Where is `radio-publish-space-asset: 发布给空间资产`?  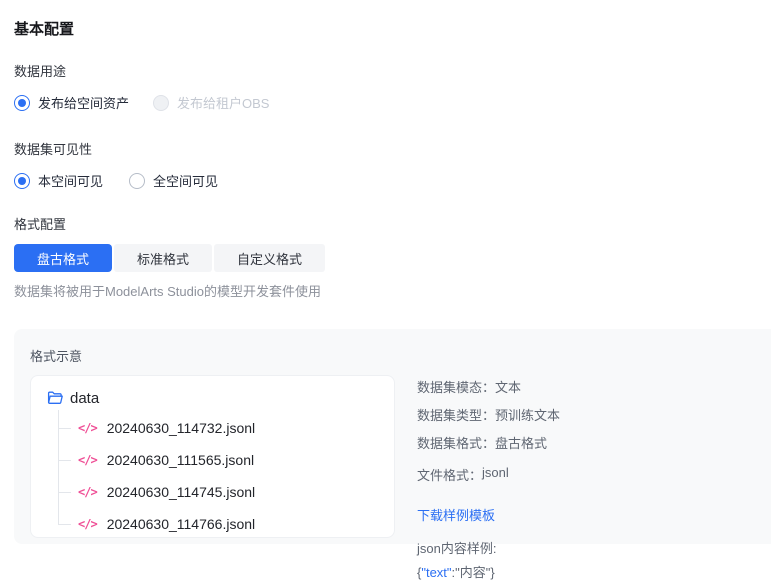 radio-publish-space-asset: 发布给空间资产 is located at coordinates (71, 102).